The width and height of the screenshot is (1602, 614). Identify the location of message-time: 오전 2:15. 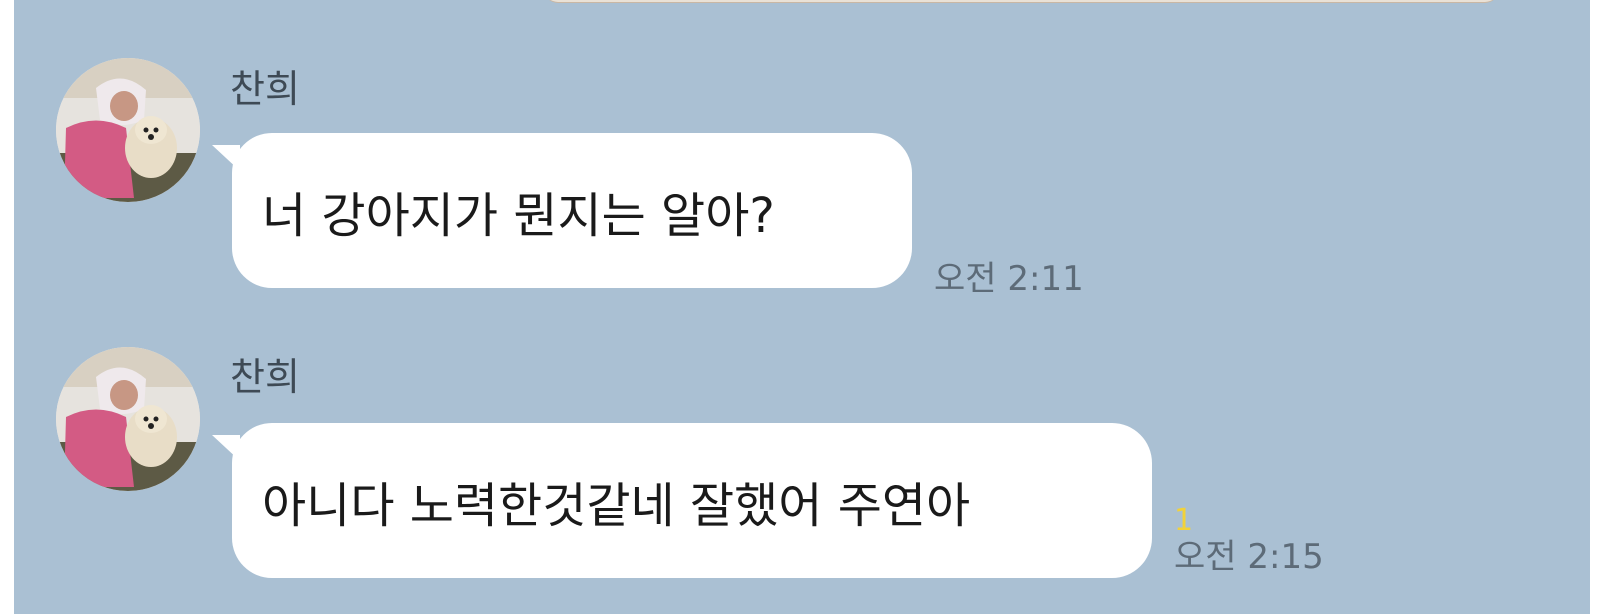
(1249, 557).